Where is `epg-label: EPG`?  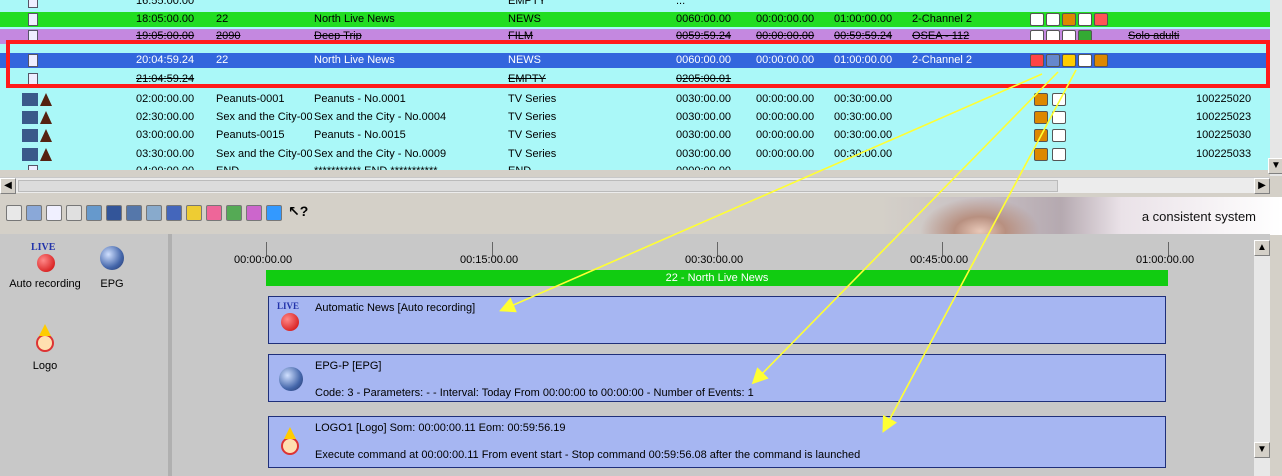
epg-label: EPG is located at coordinates (112, 284).